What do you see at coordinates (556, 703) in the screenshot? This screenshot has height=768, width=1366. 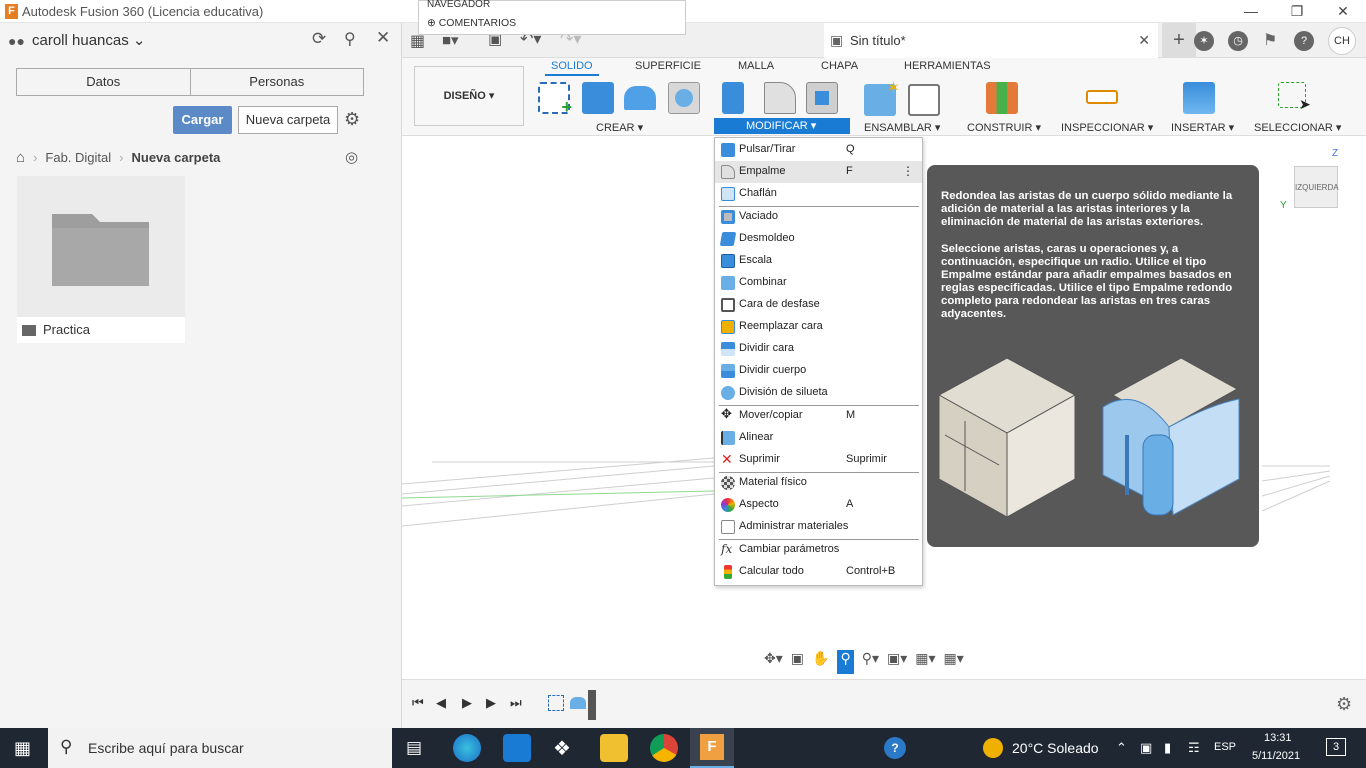 I see `timeline-sketch-icon` at bounding box center [556, 703].